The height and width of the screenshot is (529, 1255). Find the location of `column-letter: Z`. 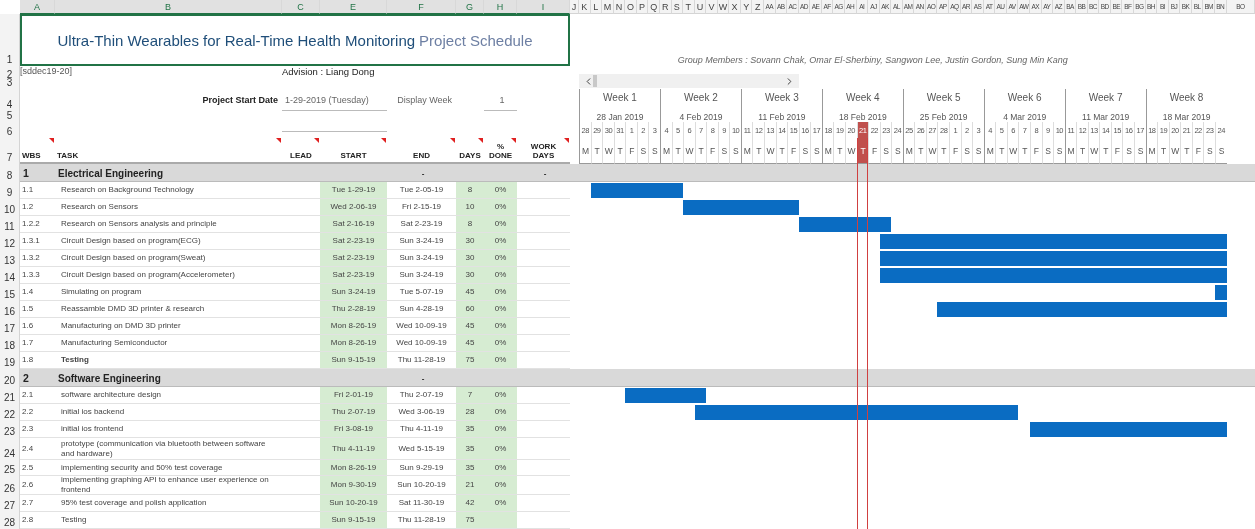

column-letter: Z is located at coordinates (758, 7).